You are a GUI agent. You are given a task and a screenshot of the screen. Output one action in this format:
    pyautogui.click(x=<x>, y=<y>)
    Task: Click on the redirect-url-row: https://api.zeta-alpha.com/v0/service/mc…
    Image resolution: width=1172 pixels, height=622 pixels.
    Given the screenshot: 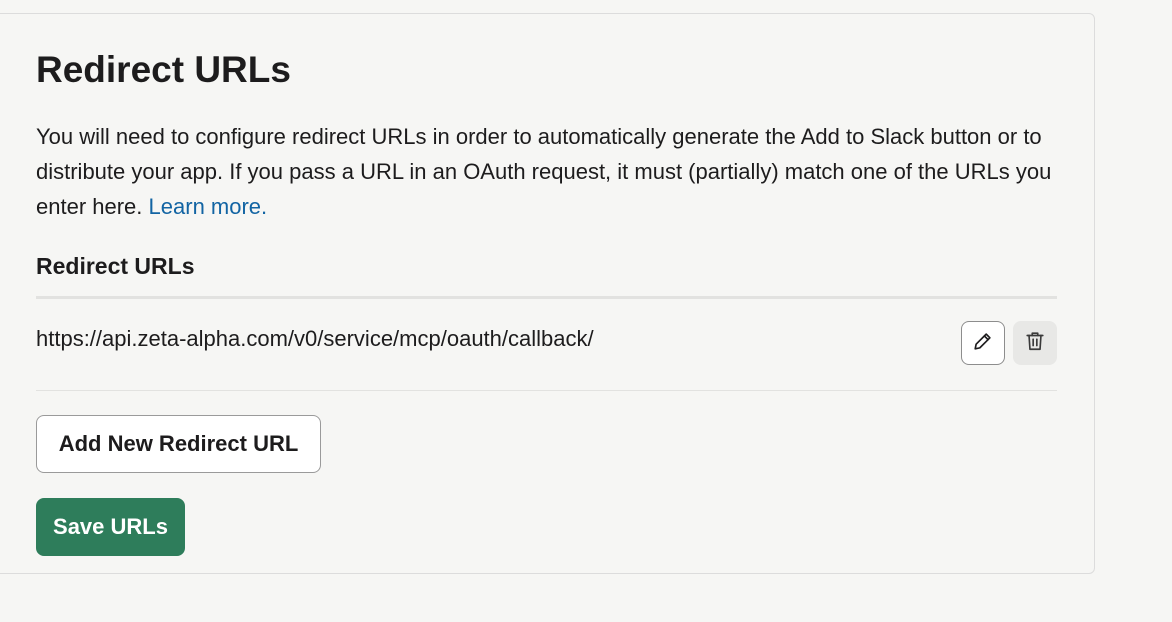 What is the action you would take?
    pyautogui.click(x=546, y=352)
    